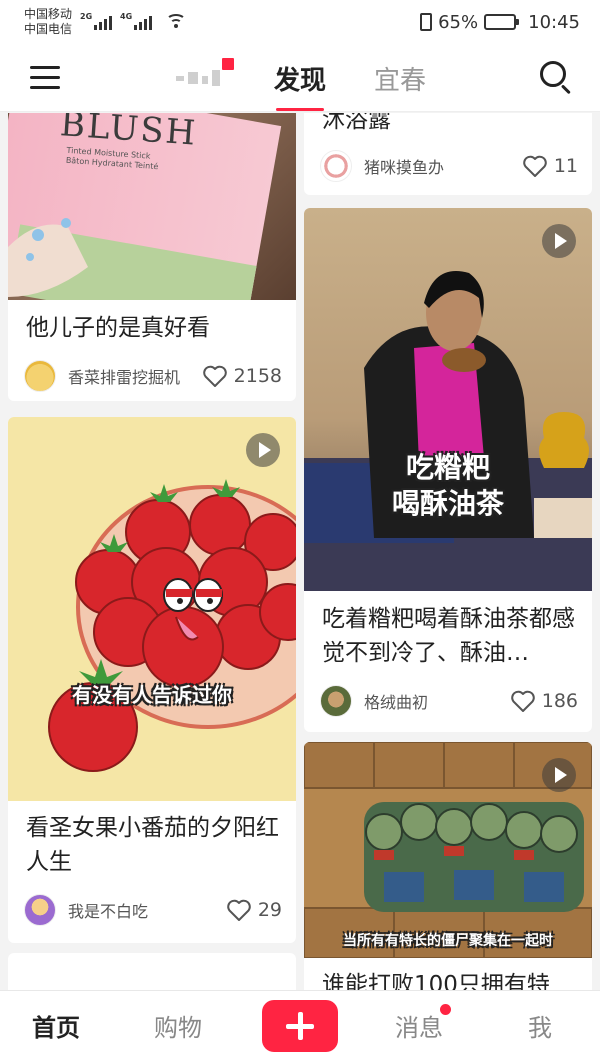  I want to click on like-count: 11, so click(565, 166).